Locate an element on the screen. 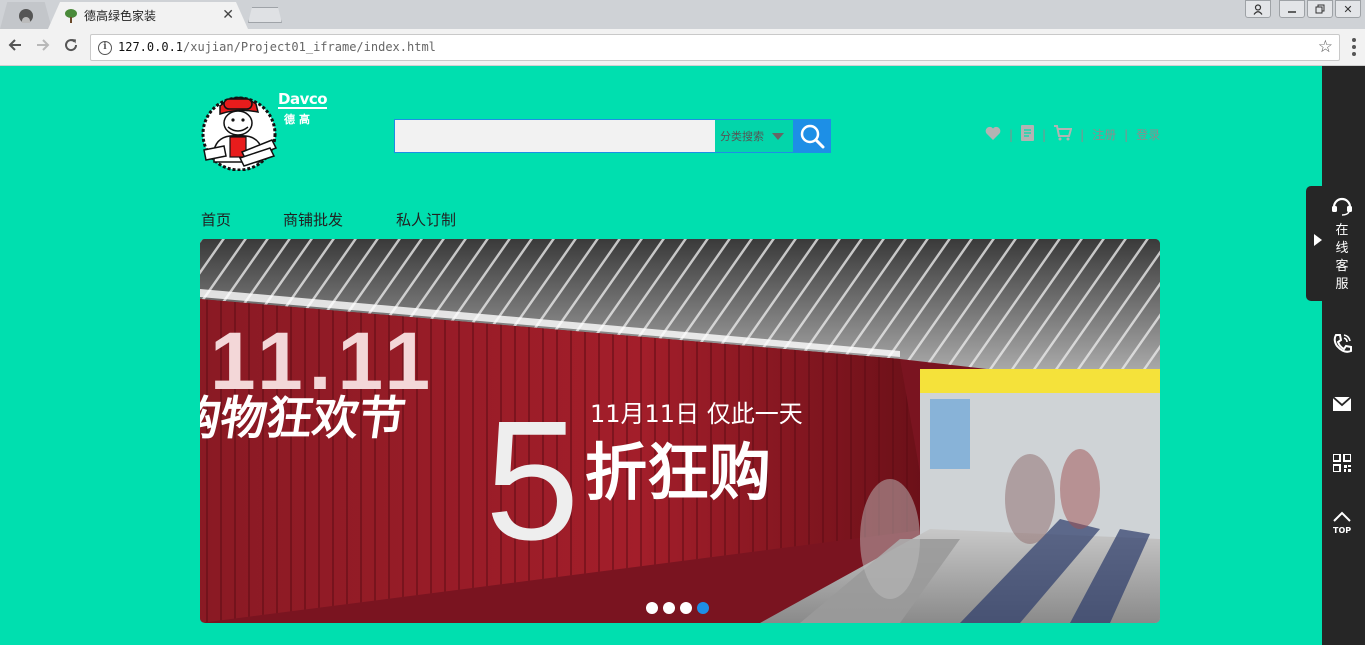 The width and height of the screenshot is (1365, 645). new-tab-button is located at coordinates (265, 15).